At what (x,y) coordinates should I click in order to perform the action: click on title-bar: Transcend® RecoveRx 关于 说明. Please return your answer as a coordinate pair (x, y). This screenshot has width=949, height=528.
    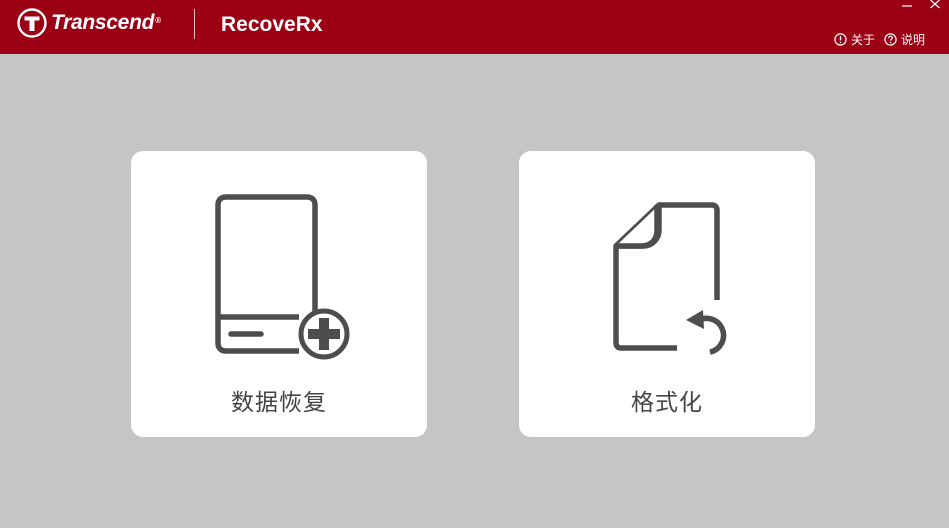
    Looking at the image, I should click on (474, 27).